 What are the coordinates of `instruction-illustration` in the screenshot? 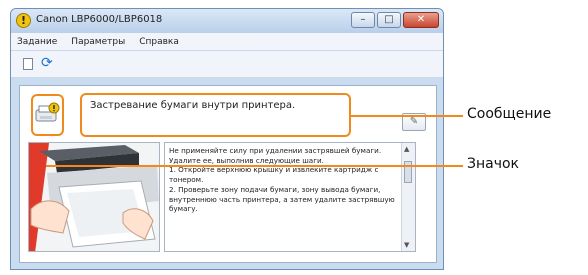 It's located at (94, 197).